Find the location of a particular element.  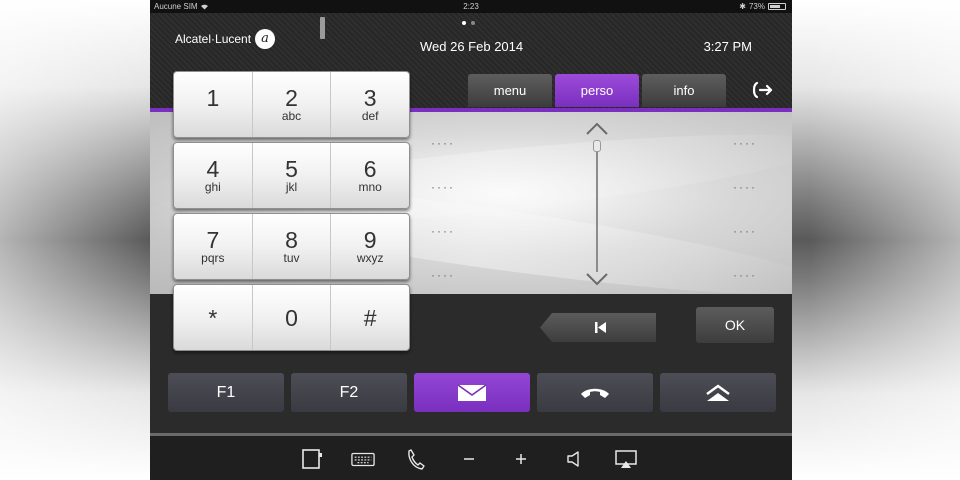

dial-key-2: 2 abc is located at coordinates (291, 104).